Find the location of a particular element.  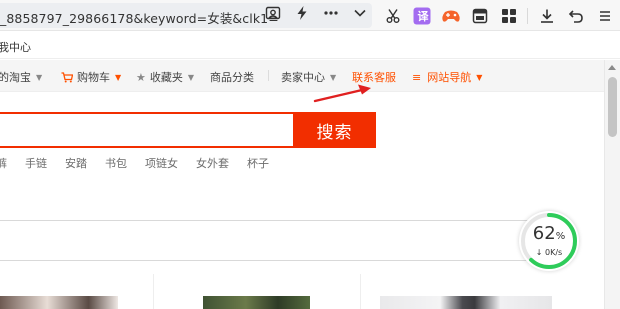

nav-my-taobao-label: 的淘宝 is located at coordinates (15, 77).